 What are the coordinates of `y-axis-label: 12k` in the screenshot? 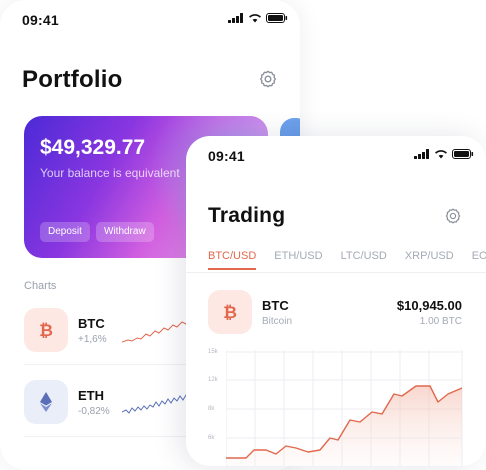 It's located at (213, 380).